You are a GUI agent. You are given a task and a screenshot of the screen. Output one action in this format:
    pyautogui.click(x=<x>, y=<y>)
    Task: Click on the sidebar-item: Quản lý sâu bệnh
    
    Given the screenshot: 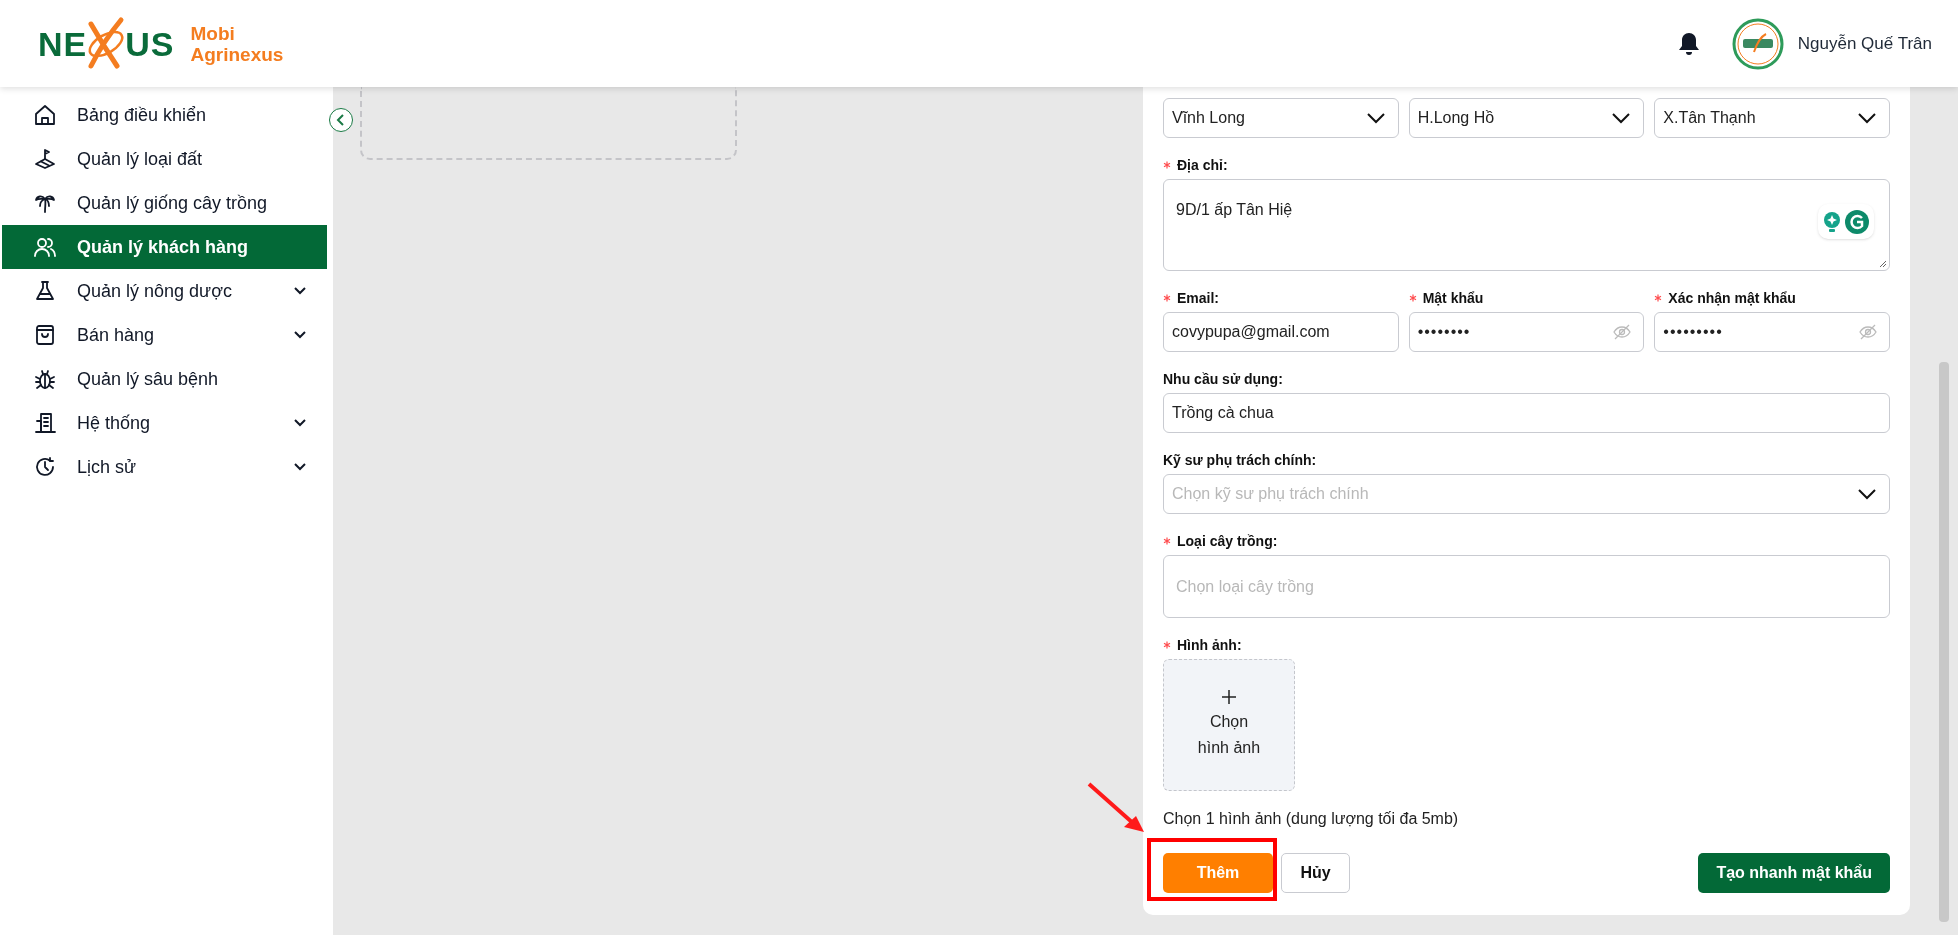 What is the action you would take?
    pyautogui.click(x=164, y=379)
    